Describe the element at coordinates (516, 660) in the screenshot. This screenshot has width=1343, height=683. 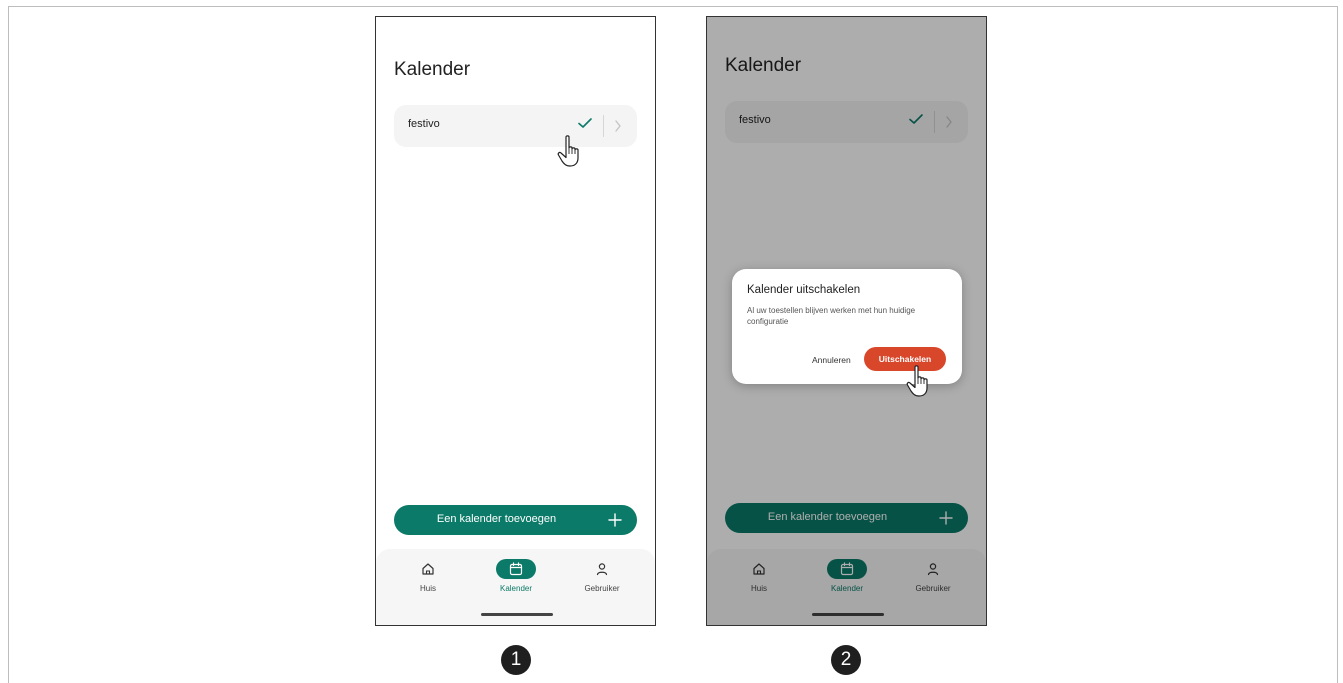
I see `step-number-badge: 1` at that location.